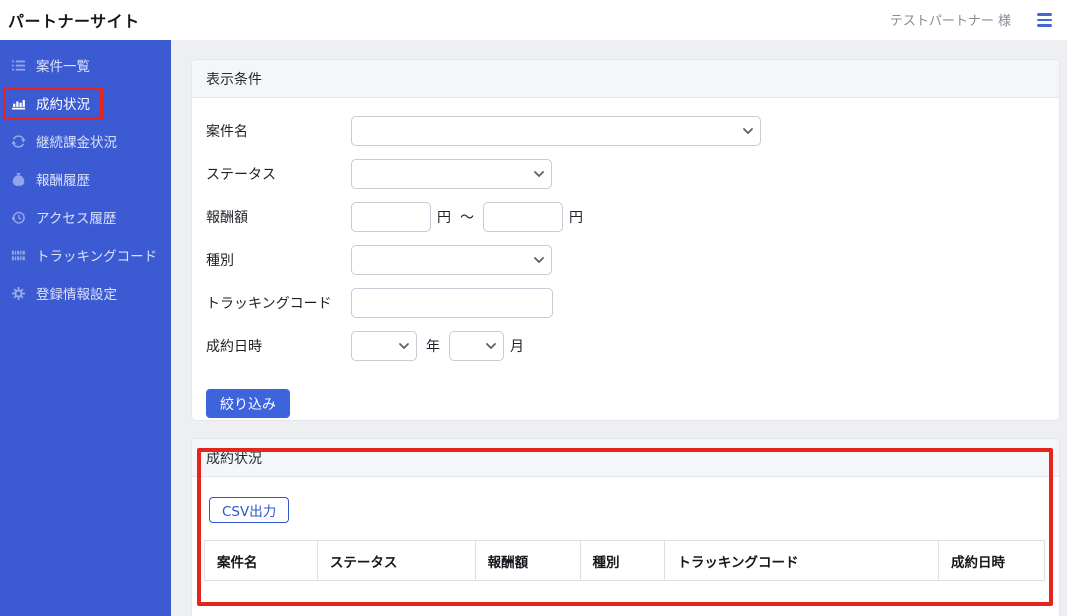 The width and height of the screenshot is (1067, 616). Describe the element at coordinates (625, 217) in the screenshot. I see `filter-row-reward-amount: 報酬額 円 〜 円` at that location.